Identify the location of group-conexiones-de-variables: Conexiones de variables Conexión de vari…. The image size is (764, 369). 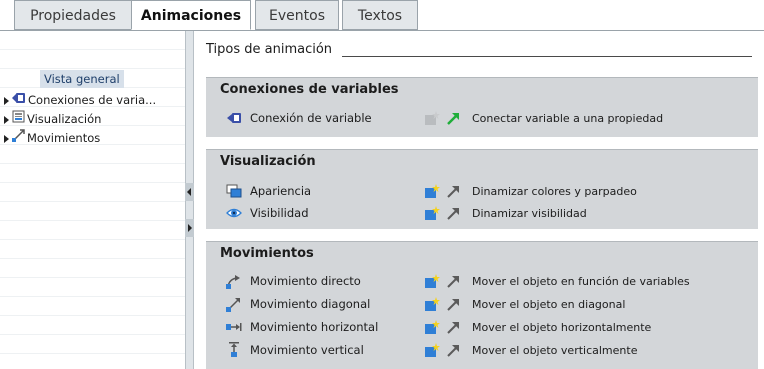
(482, 107).